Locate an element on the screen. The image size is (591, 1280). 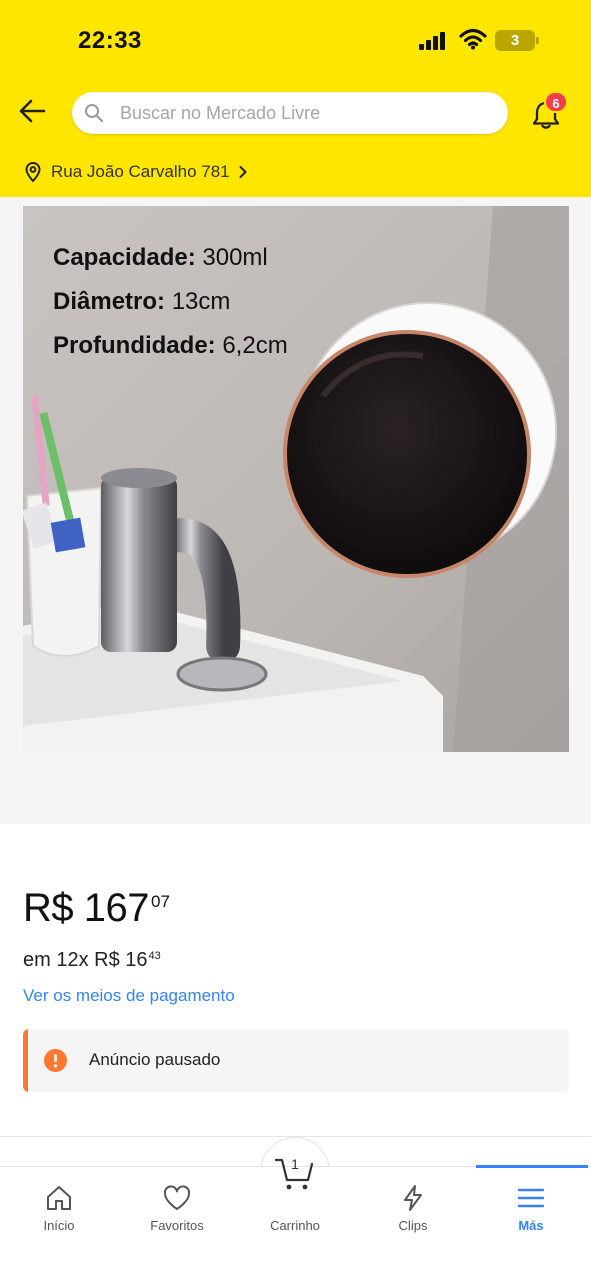
status-time: 22:33 is located at coordinates (110, 40).